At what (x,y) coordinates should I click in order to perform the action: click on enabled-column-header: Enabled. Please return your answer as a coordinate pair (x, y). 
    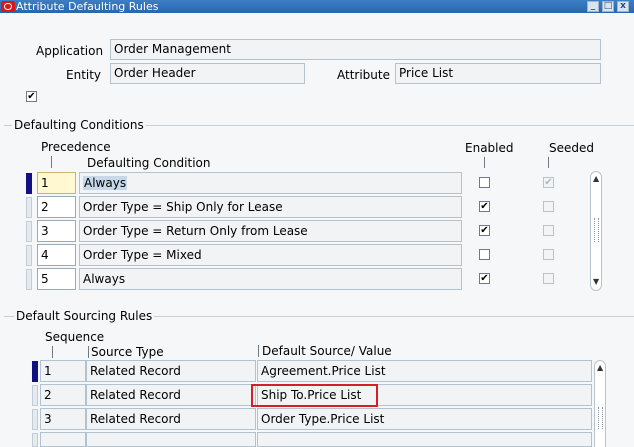
    Looking at the image, I should click on (489, 148).